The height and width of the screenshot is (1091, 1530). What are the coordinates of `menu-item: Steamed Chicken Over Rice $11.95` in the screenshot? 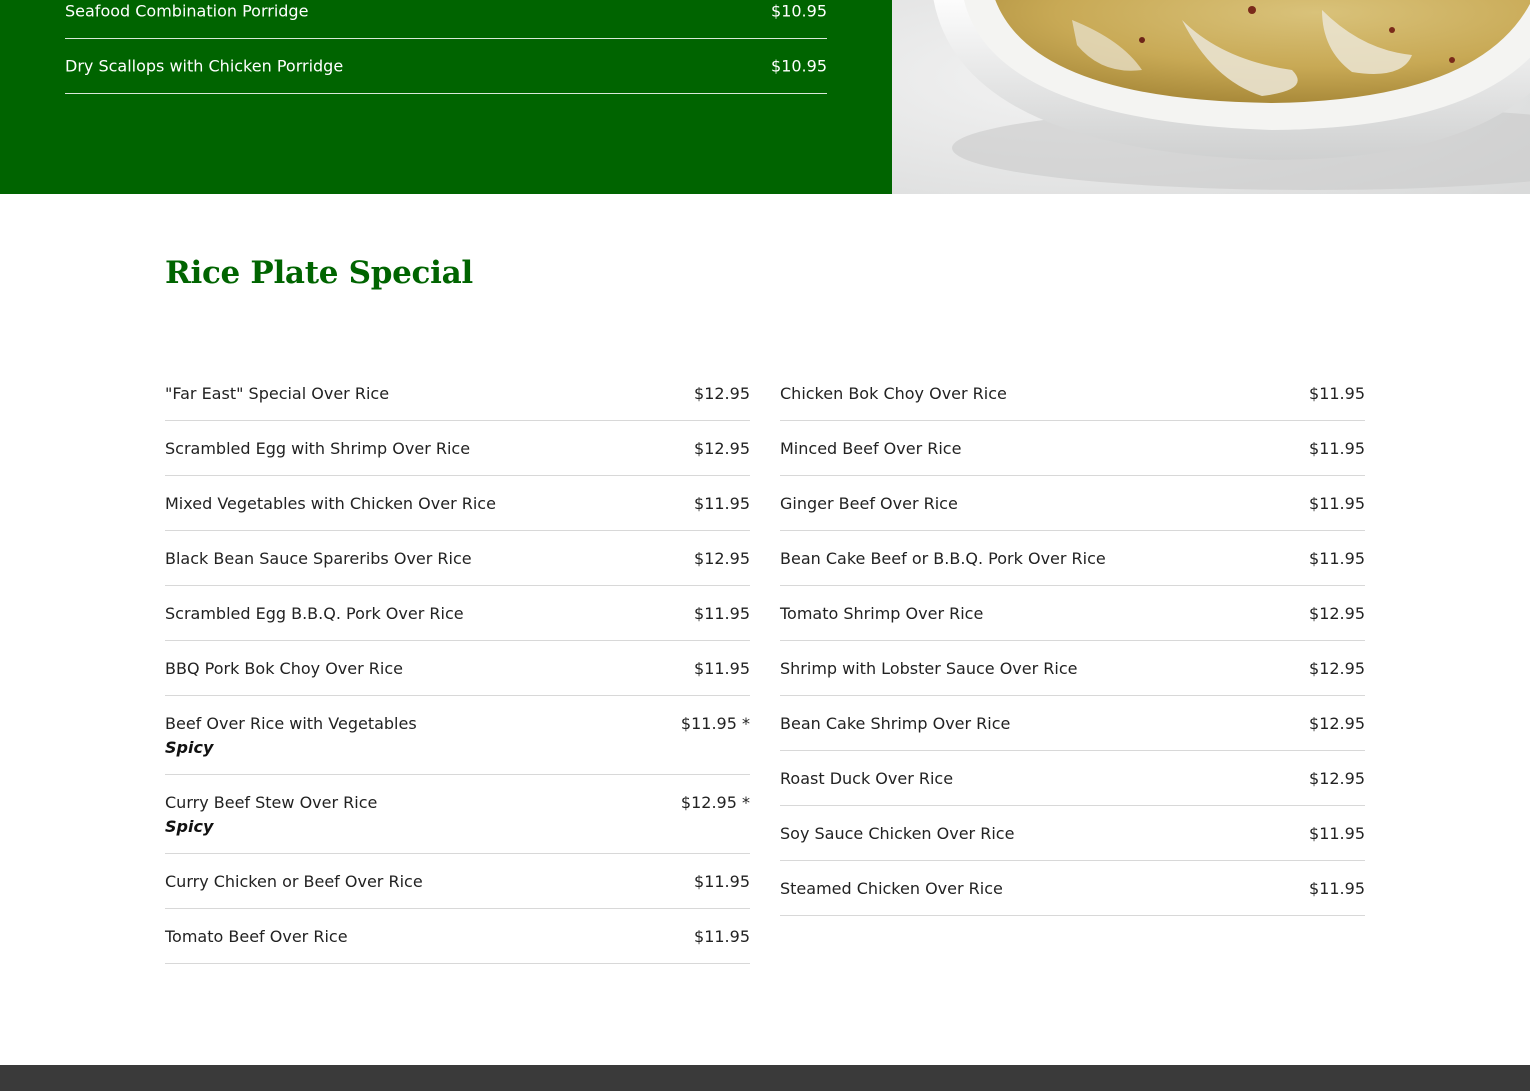 It's located at (1072, 888).